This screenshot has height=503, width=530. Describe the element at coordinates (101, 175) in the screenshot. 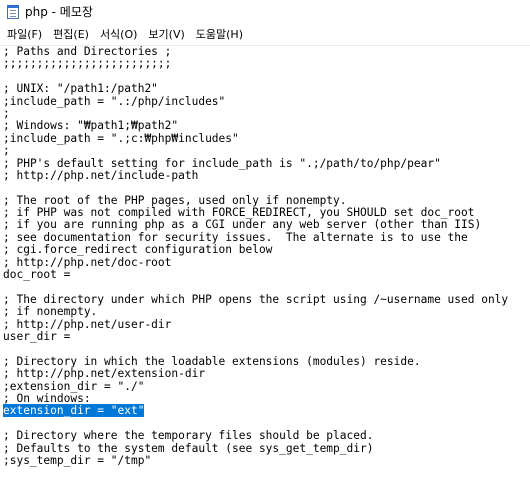

I see `line-text: ; http://php.net/include-path` at that location.